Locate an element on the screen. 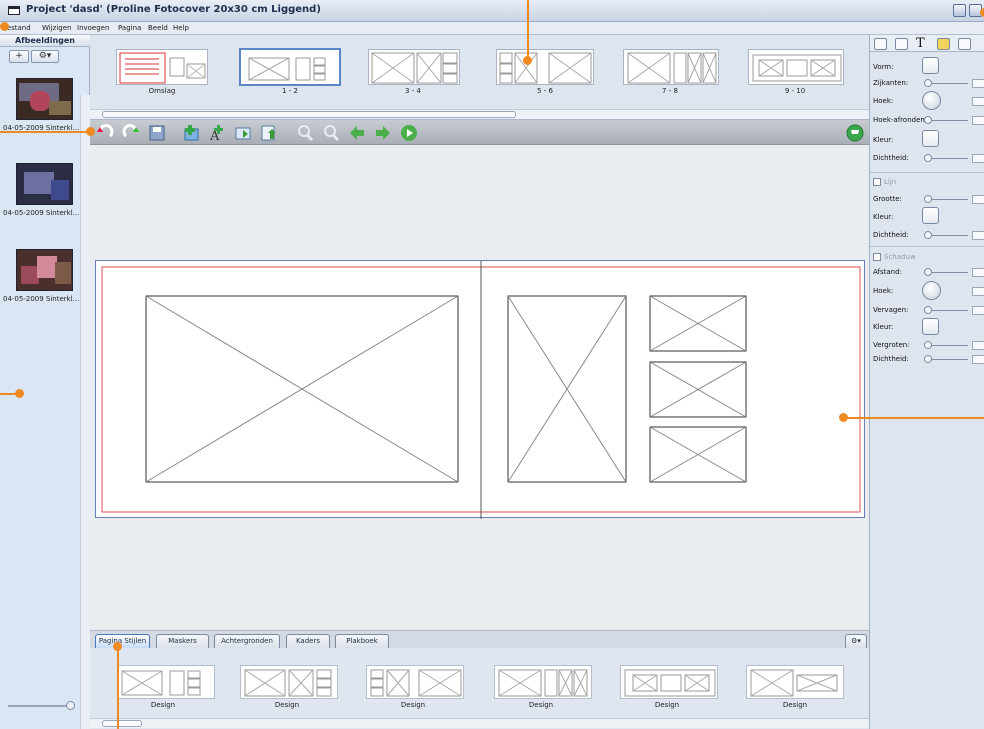 The width and height of the screenshot is (984, 729). opacity-value is located at coordinates (978, 158).